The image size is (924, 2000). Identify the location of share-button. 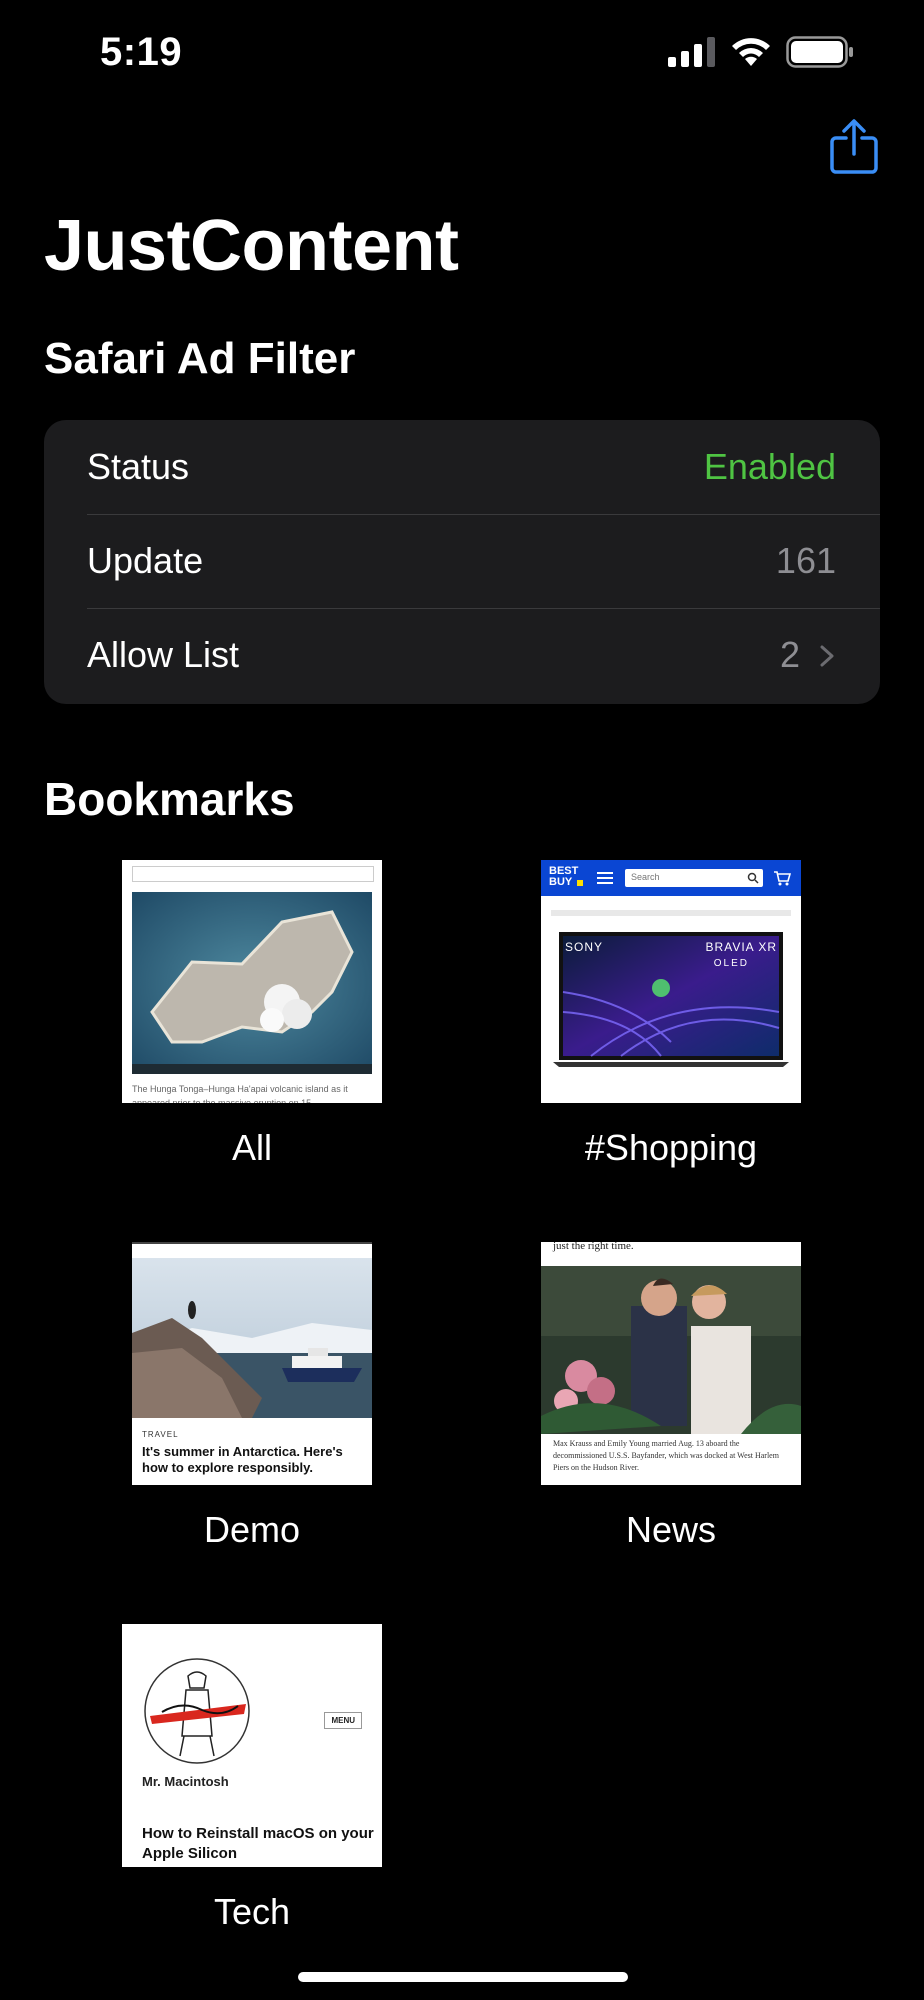
(854, 147).